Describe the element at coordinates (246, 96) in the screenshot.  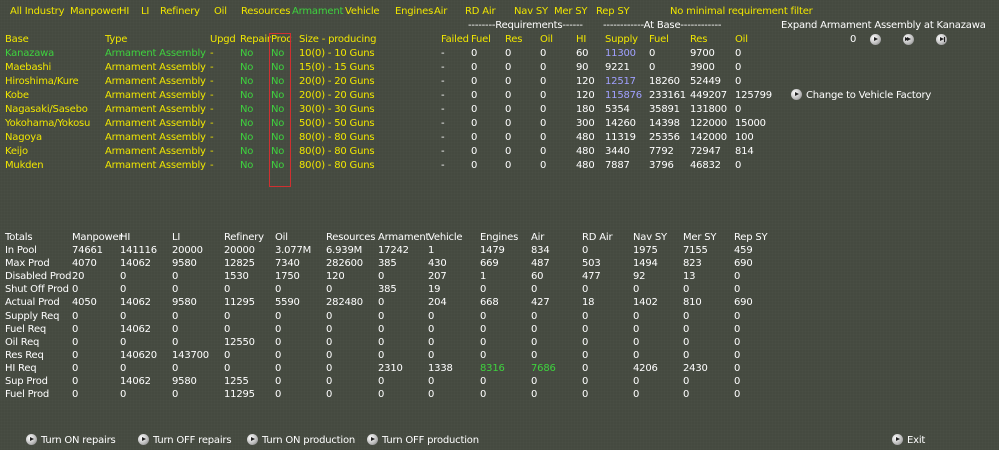
I see `row-3-repair: No` at that location.